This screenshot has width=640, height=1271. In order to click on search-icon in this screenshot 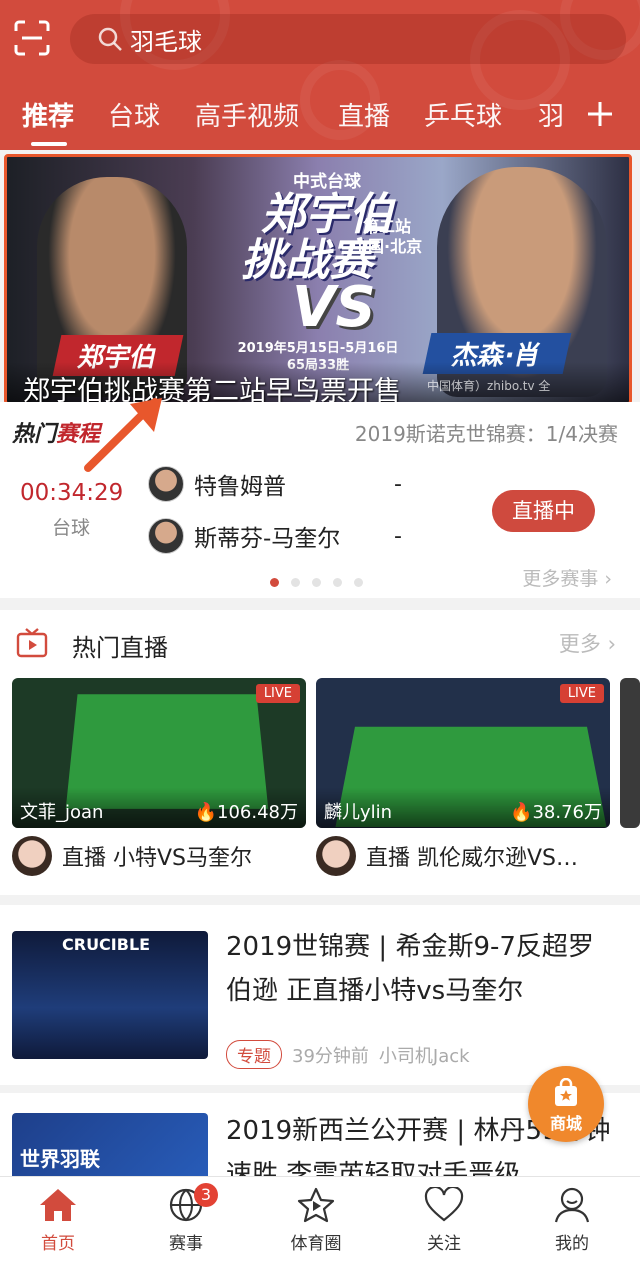, I will do `click(110, 39)`.